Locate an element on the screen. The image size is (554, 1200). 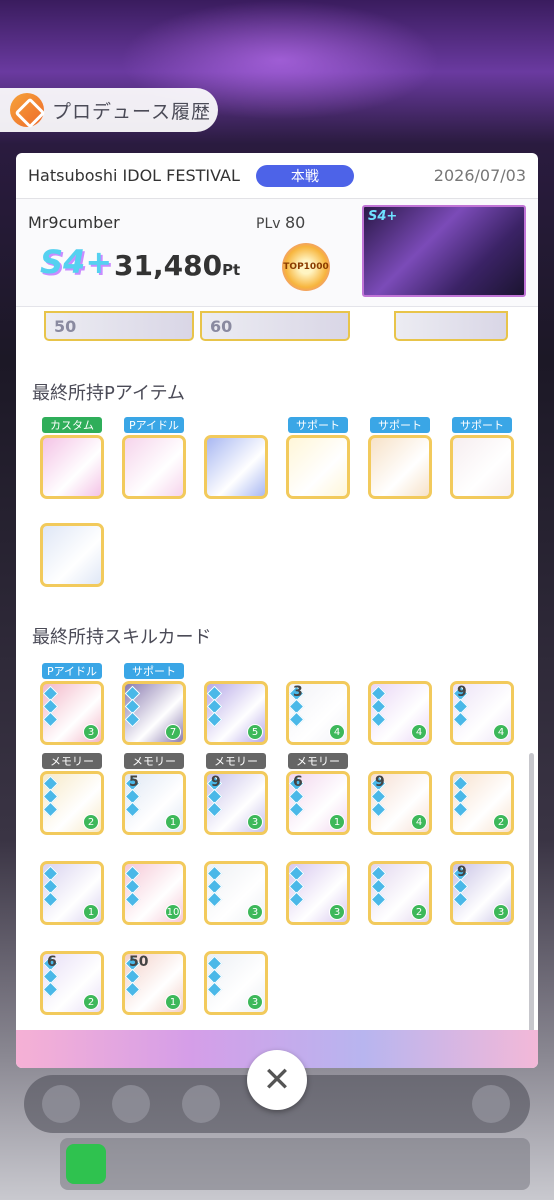
skill-card: 50 1 is located at coordinates (154, 983).